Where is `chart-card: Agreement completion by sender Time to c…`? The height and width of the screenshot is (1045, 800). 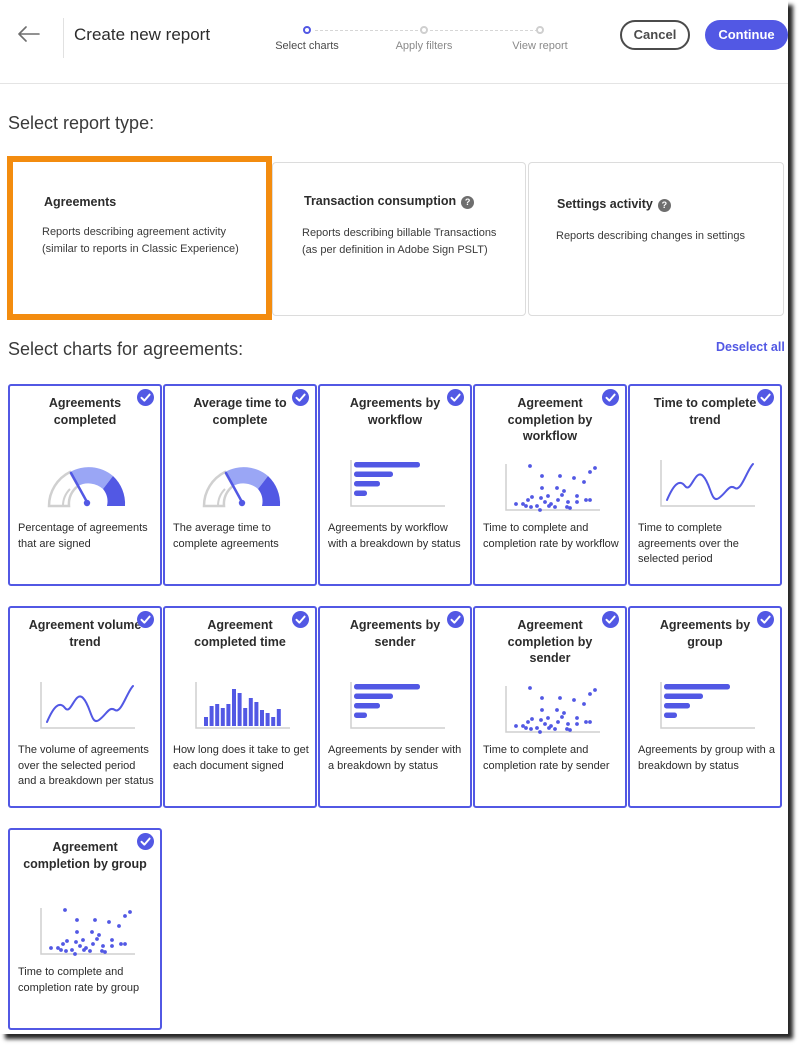
chart-card: Agreement completion by sender Time to c… is located at coordinates (550, 707).